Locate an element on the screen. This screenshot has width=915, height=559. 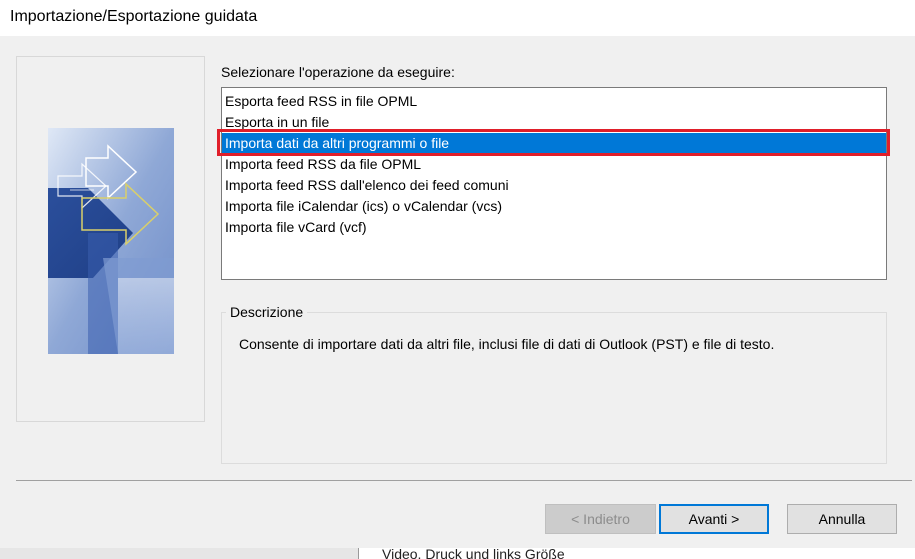
wizard-side-panel is located at coordinates (110, 239).